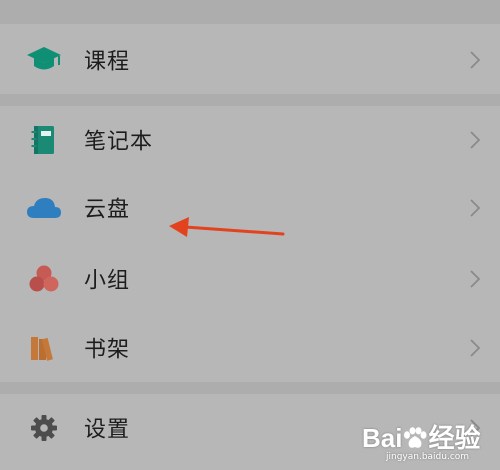  What do you see at coordinates (44, 279) in the screenshot?
I see `group-circles-icon` at bounding box center [44, 279].